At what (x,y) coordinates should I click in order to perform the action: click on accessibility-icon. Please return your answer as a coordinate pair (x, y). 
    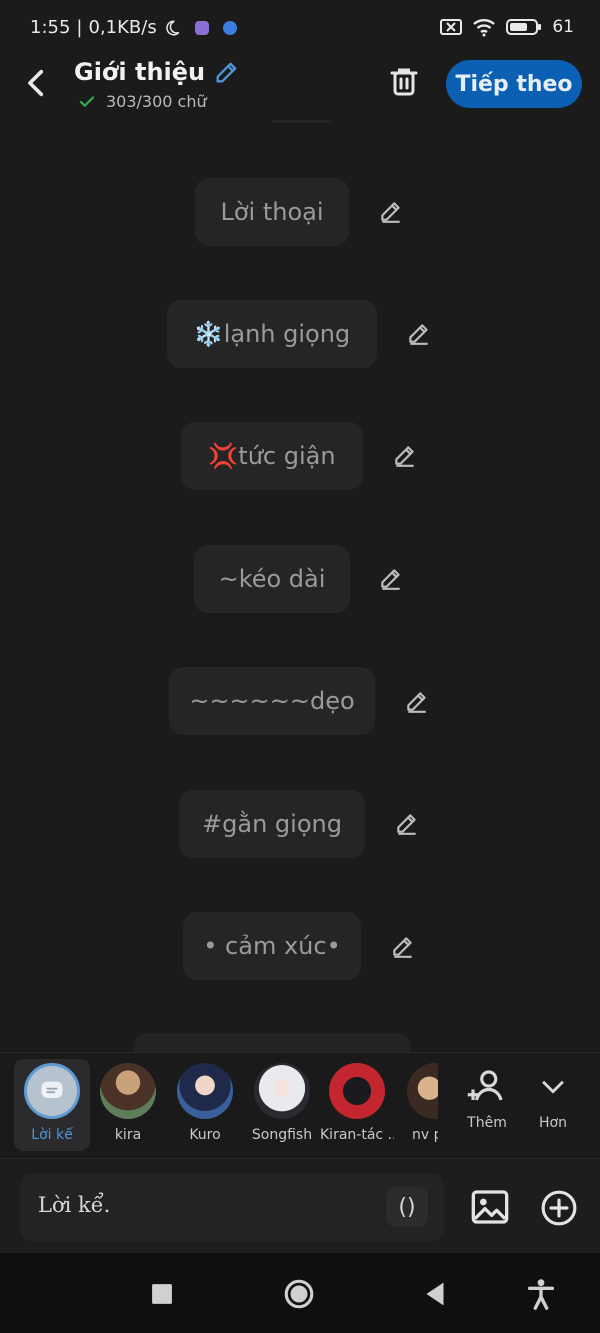
    Looking at the image, I should click on (541, 1294).